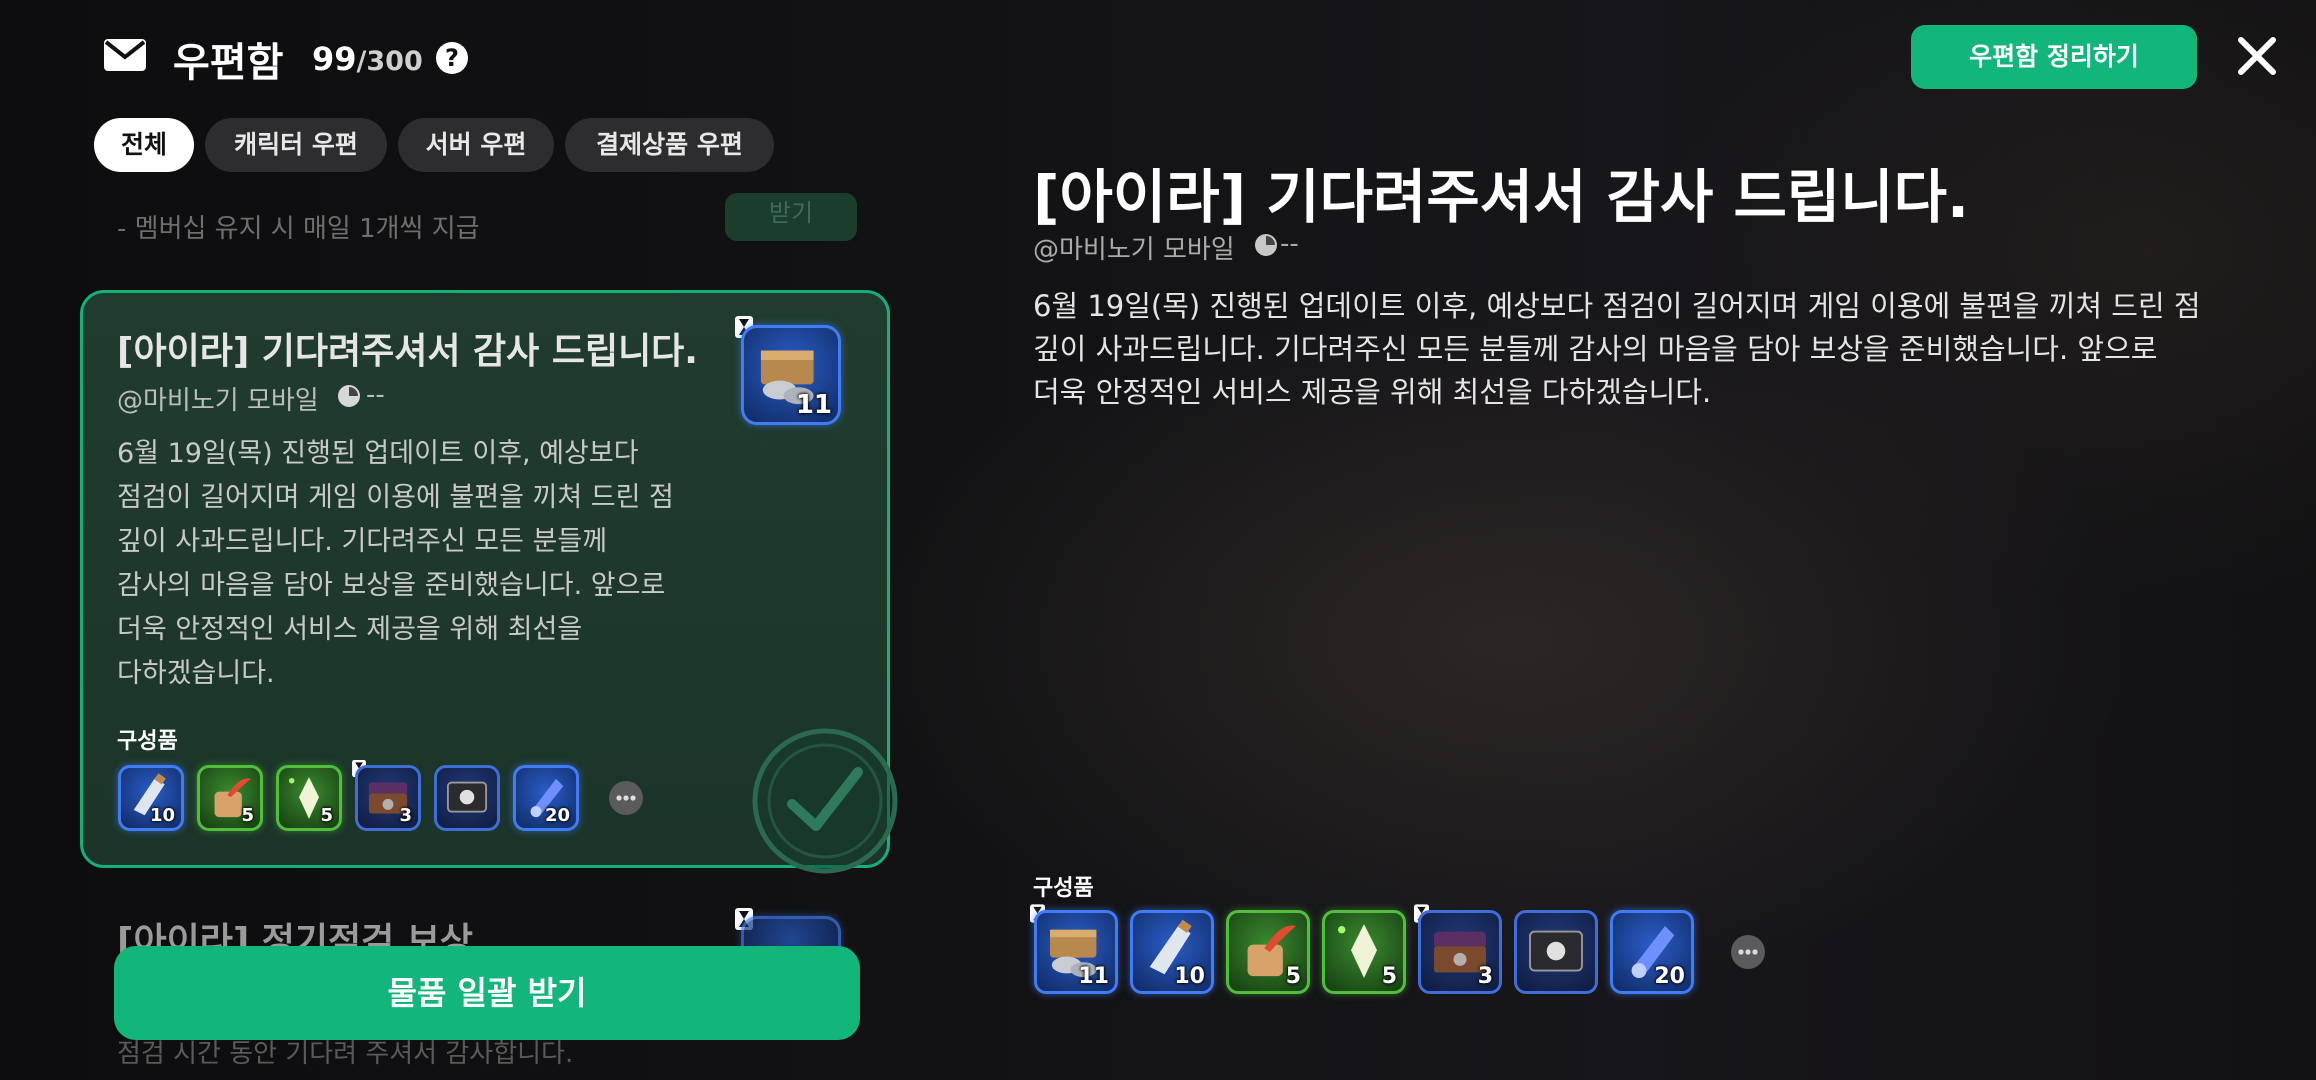 The width and height of the screenshot is (2316, 1080). Describe the element at coordinates (375, 395) in the screenshot. I see `mail-card-time: --` at that location.